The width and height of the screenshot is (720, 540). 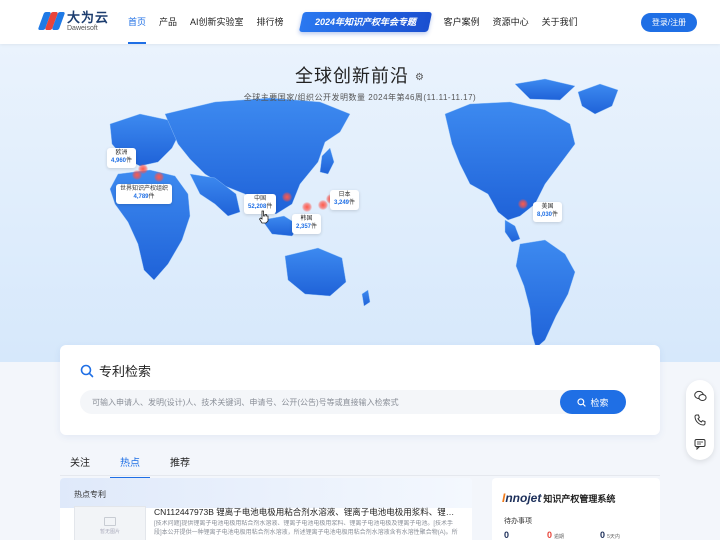 I want to click on wechat-icon, so click(x=700, y=396).